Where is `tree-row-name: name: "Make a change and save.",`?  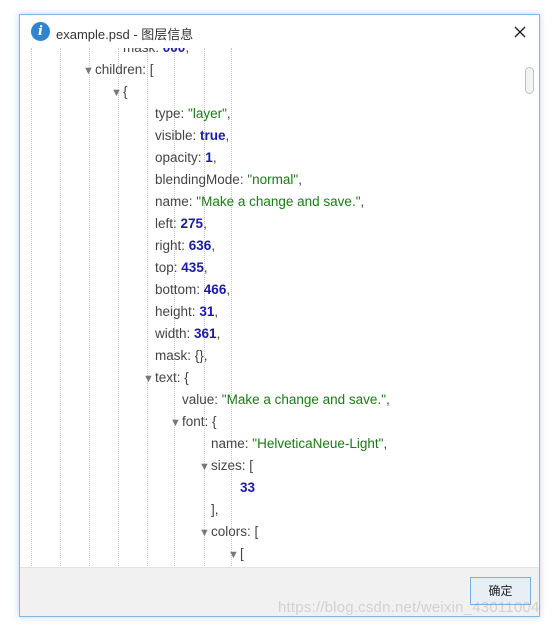 tree-row-name: name: "Make a change and save.", is located at coordinates (259, 202).